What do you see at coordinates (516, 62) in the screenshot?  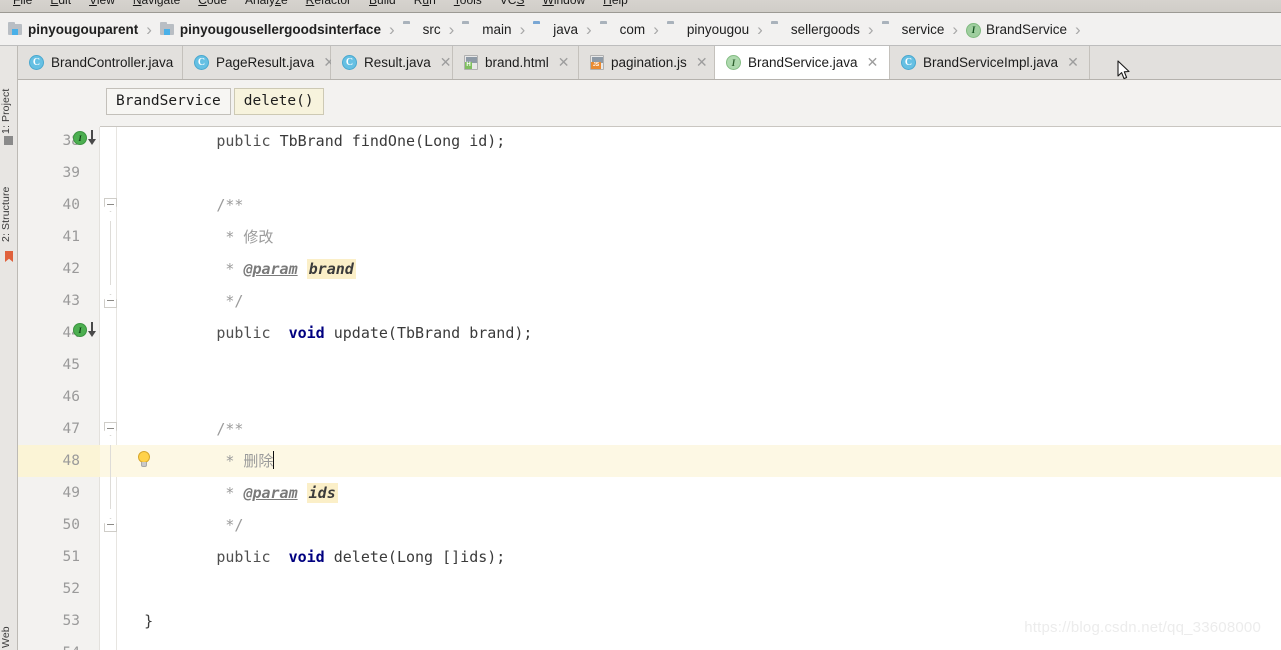 I see `editor-tab-brand-html: brand.html ✕` at bounding box center [516, 62].